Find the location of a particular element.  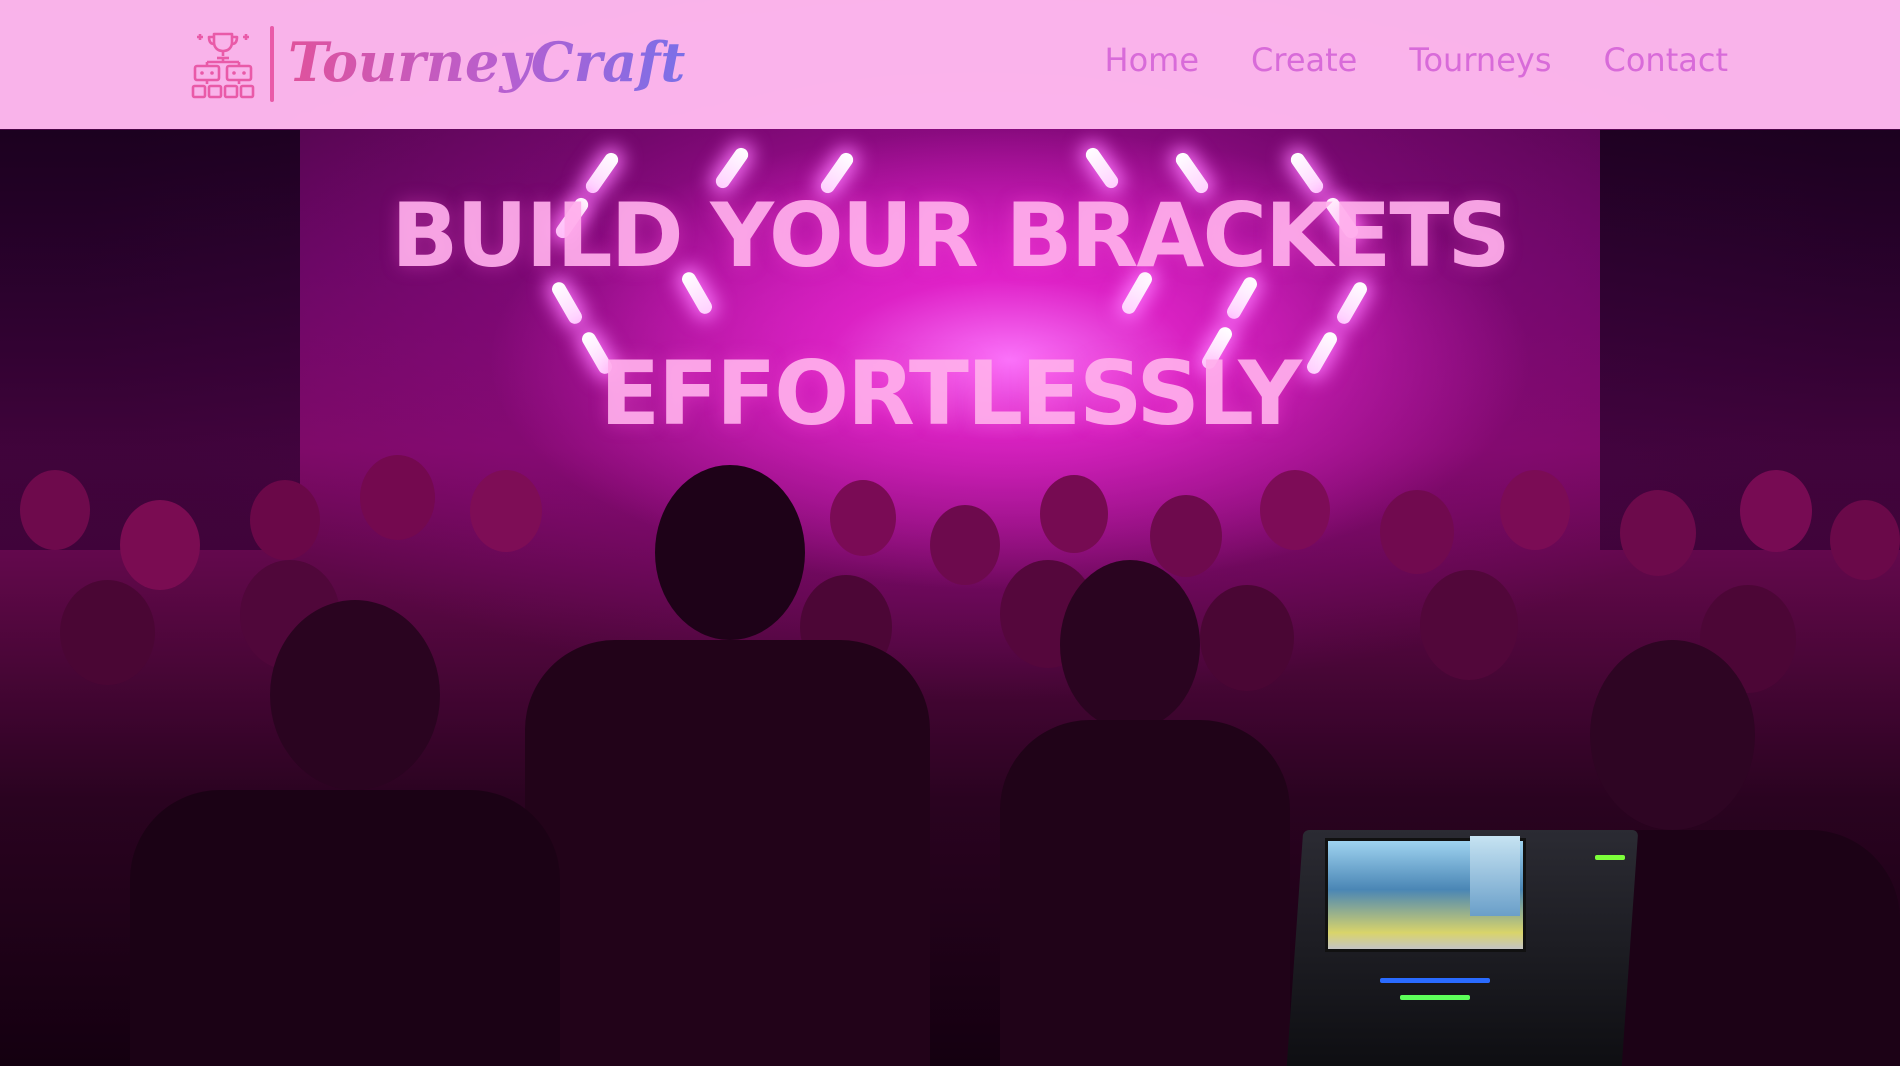

nav-link-tourneys: Tourneys is located at coordinates (1480, 60).